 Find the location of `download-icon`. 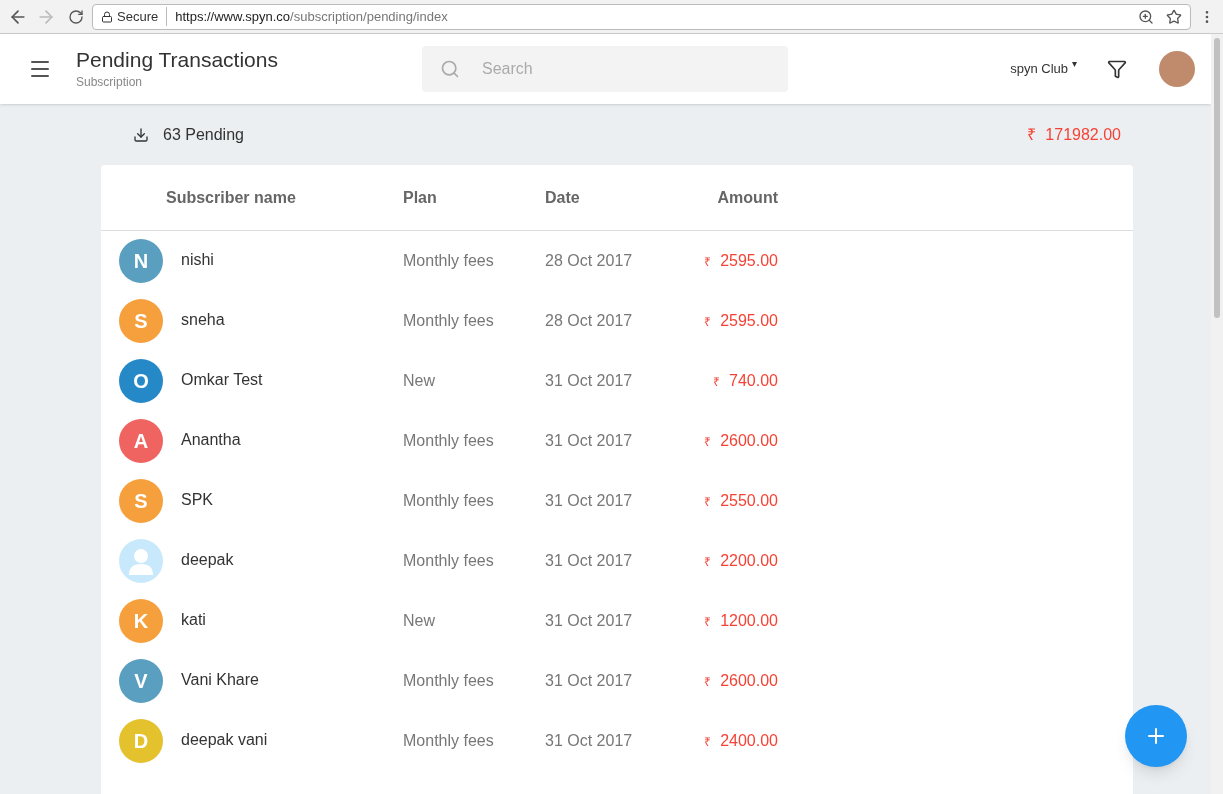

download-icon is located at coordinates (141, 134).